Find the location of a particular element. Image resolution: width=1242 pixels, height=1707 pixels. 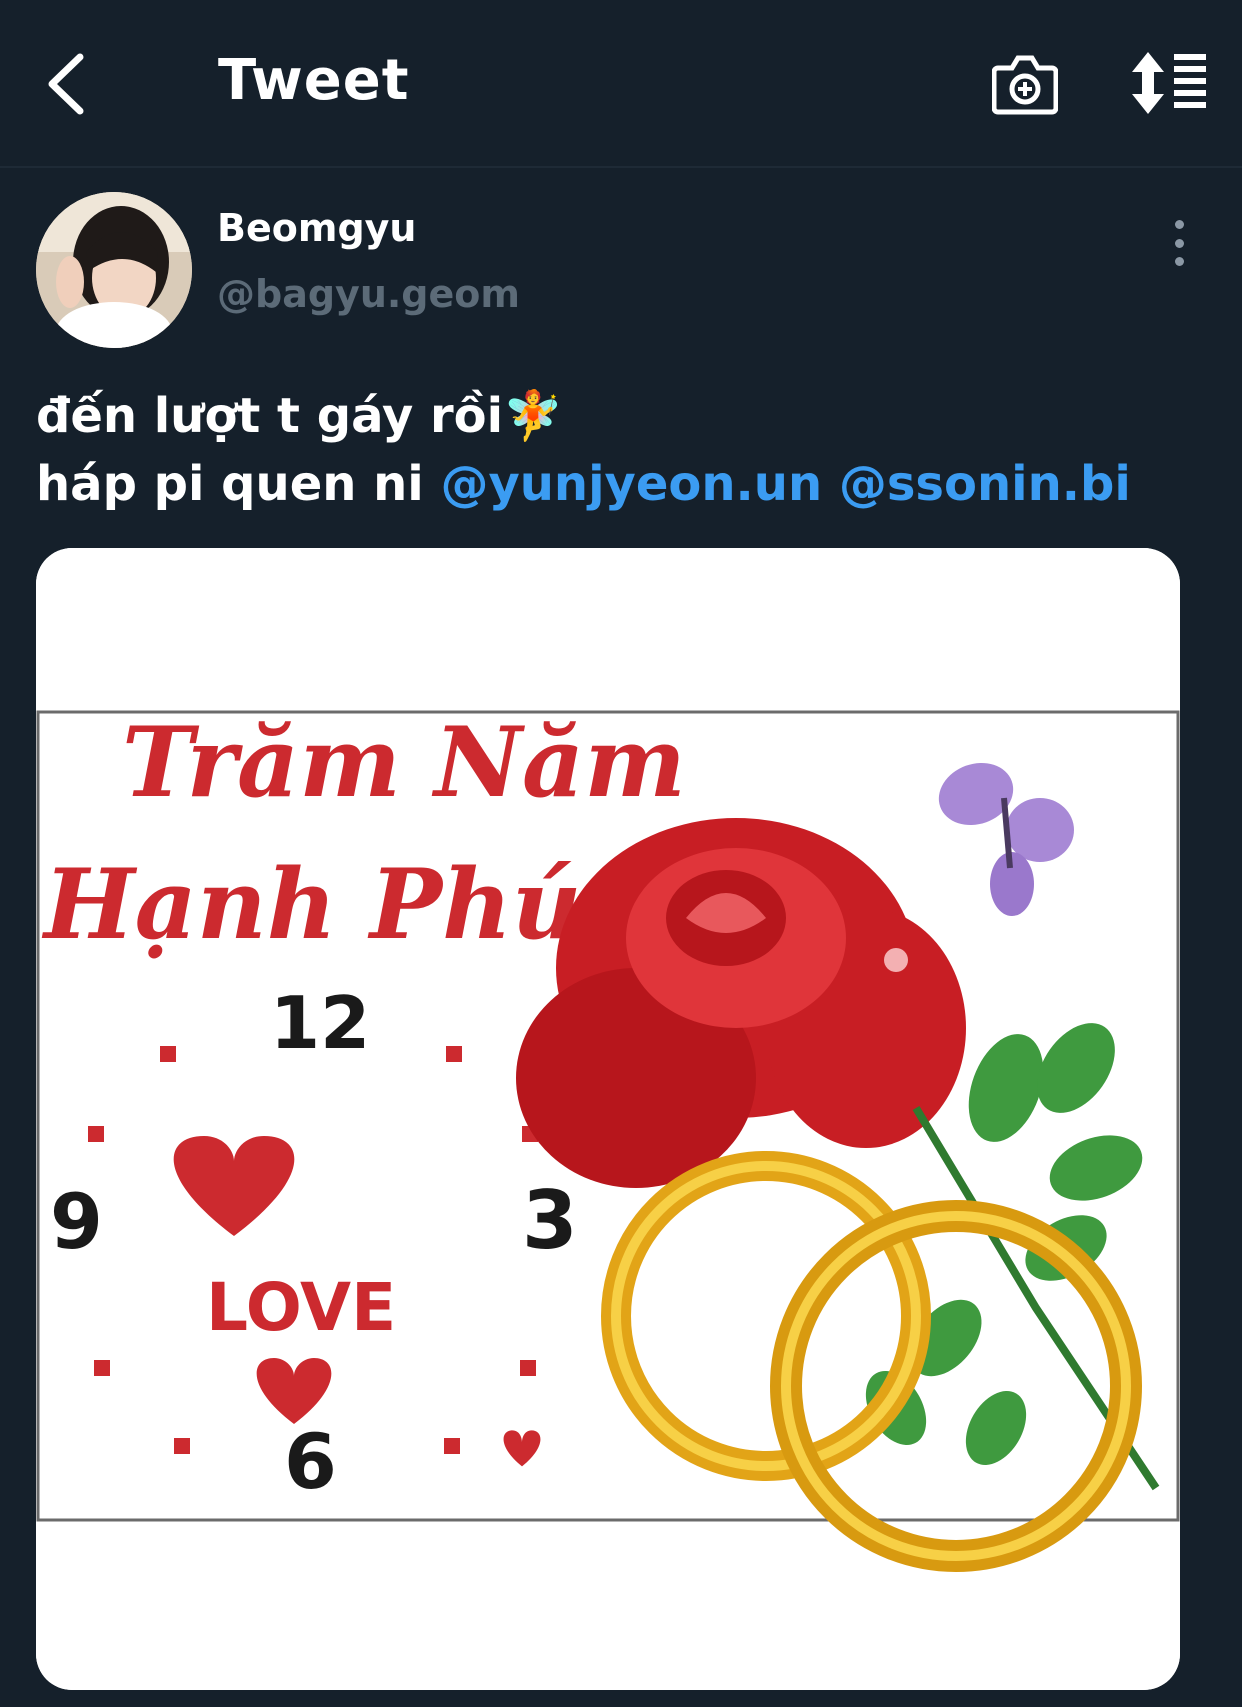

more-options-button is located at coordinates (1179, 243).